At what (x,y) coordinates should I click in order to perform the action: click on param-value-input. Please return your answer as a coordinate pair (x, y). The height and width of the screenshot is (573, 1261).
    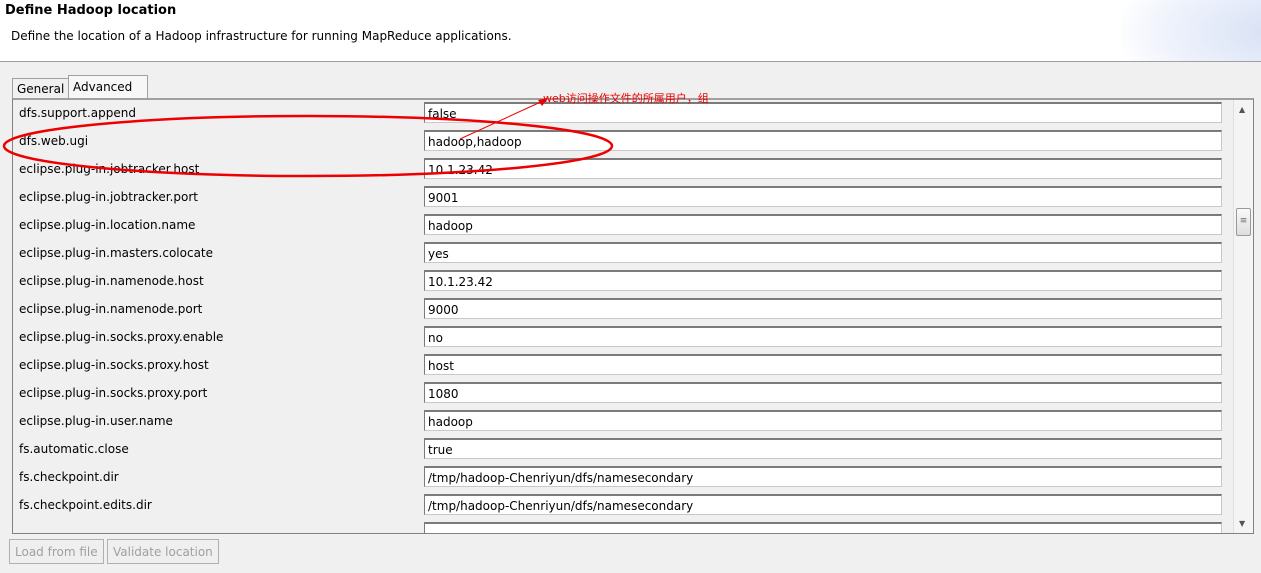
    Looking at the image, I should click on (823, 527).